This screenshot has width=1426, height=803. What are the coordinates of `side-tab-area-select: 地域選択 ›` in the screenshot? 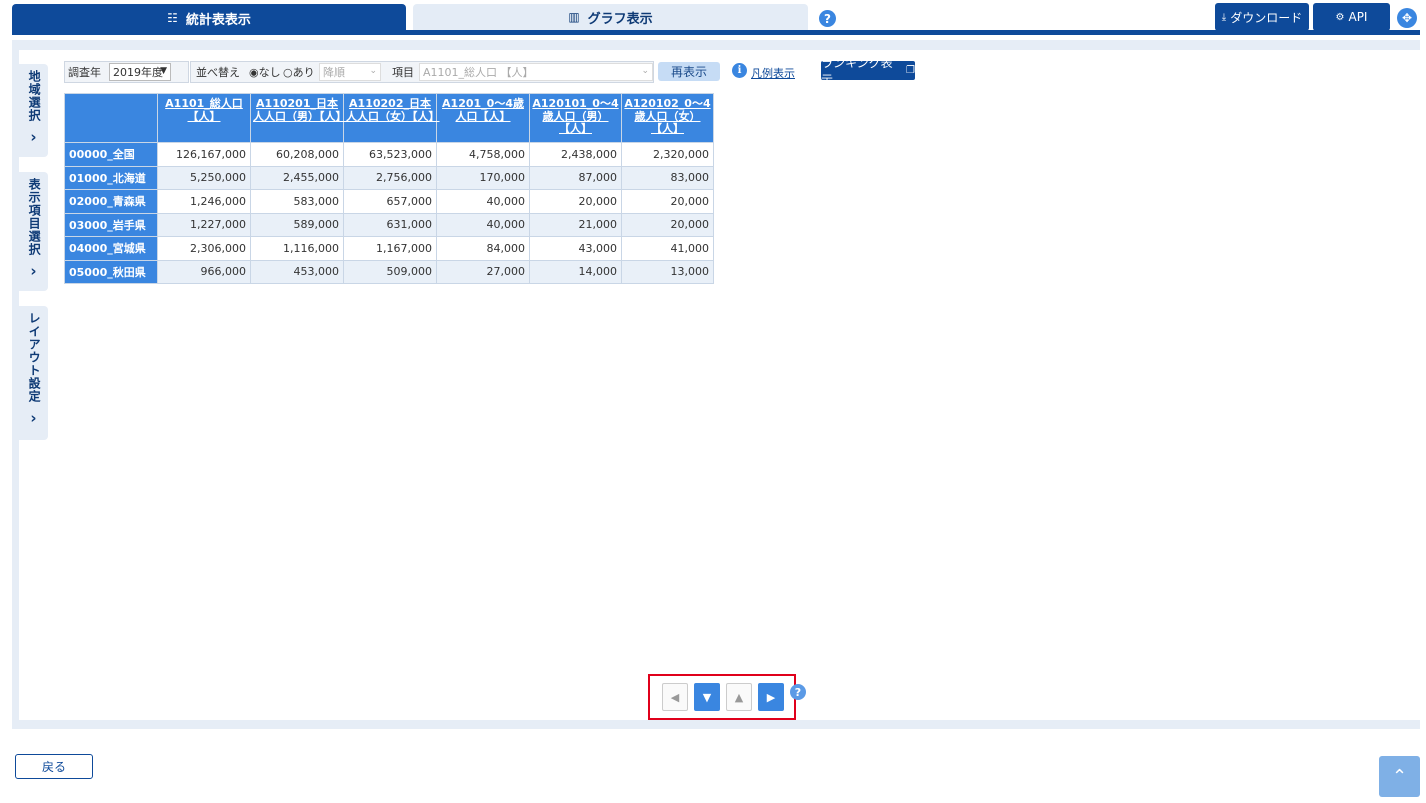 It's located at (33, 110).